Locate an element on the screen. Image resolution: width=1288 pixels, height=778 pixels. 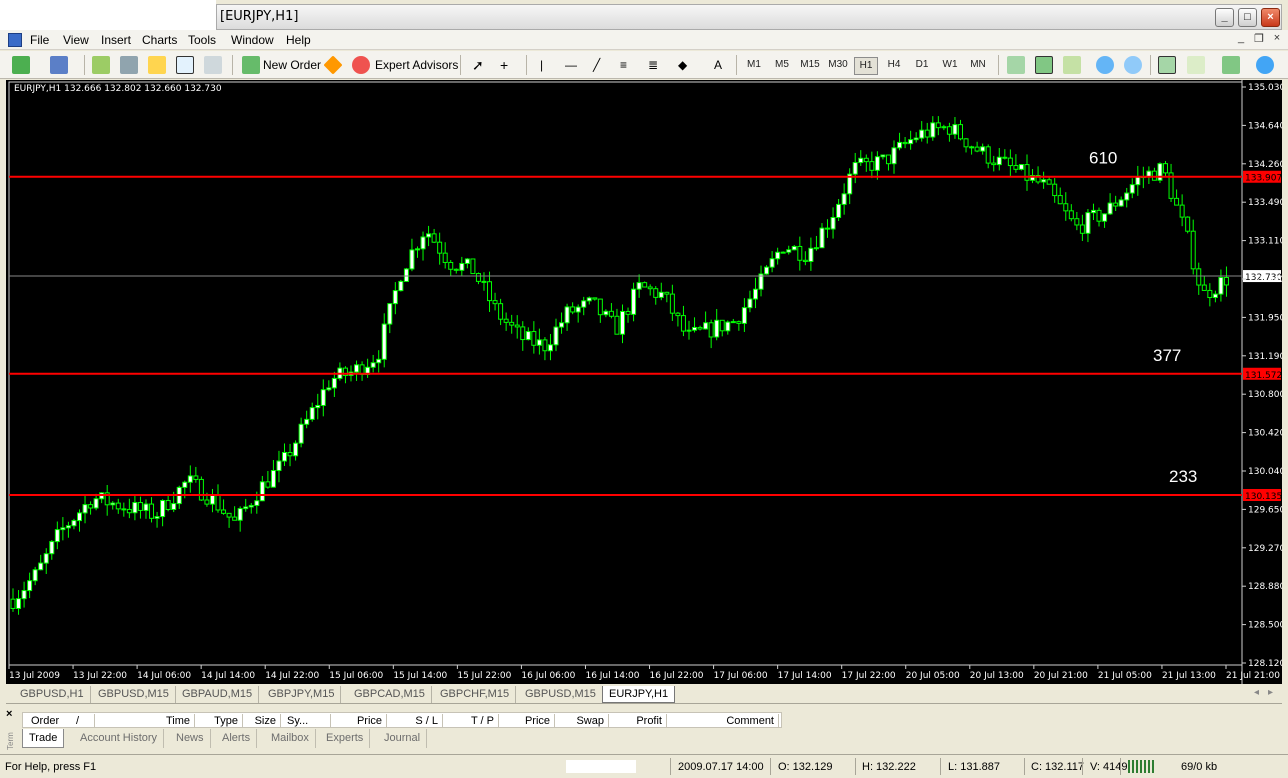
timeframe-h1: H1 is located at coordinates (866, 66).